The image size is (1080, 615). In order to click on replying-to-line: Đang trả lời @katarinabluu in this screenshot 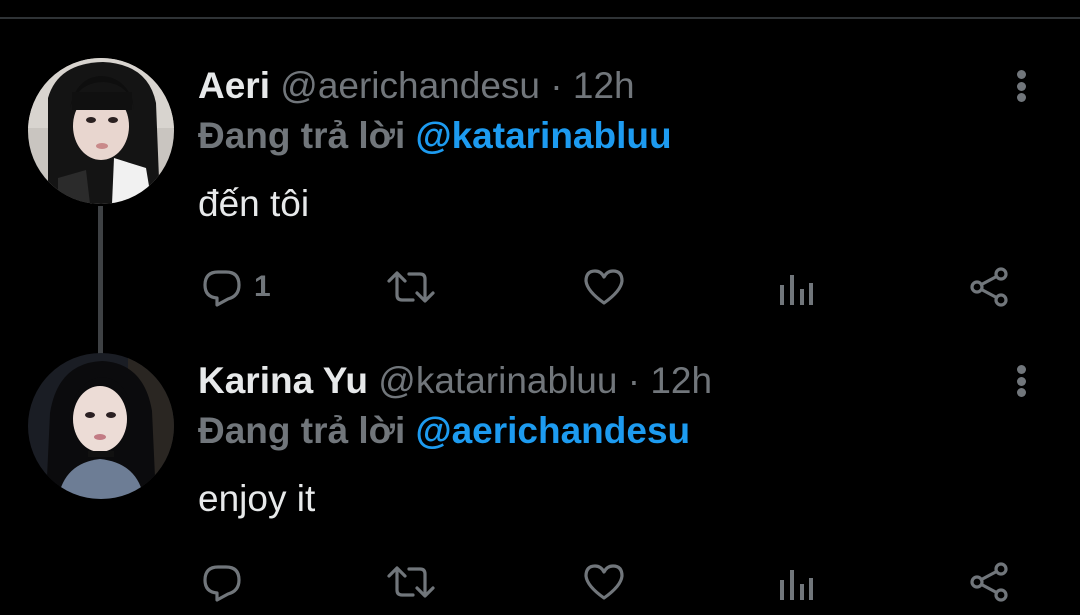, I will do `click(435, 136)`.